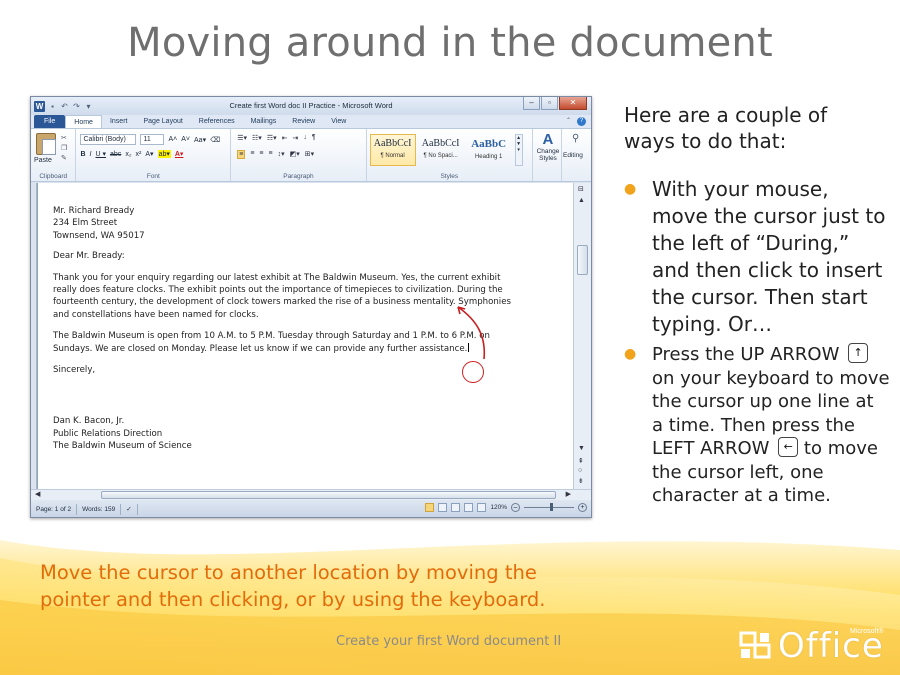  What do you see at coordinates (726, 128) in the screenshot?
I see `intro-text: Here are a couple of ways to do that:` at bounding box center [726, 128].